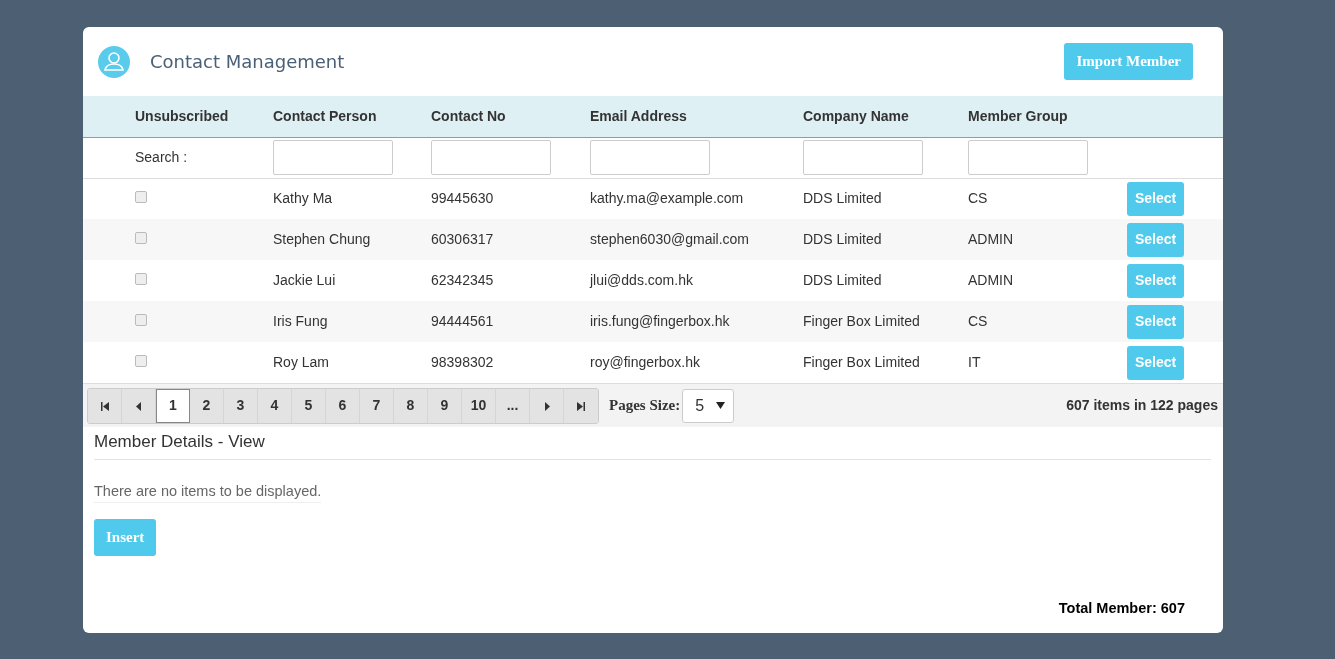  Describe the element at coordinates (462, 362) in the screenshot. I see `table-cell: 98398302` at that location.